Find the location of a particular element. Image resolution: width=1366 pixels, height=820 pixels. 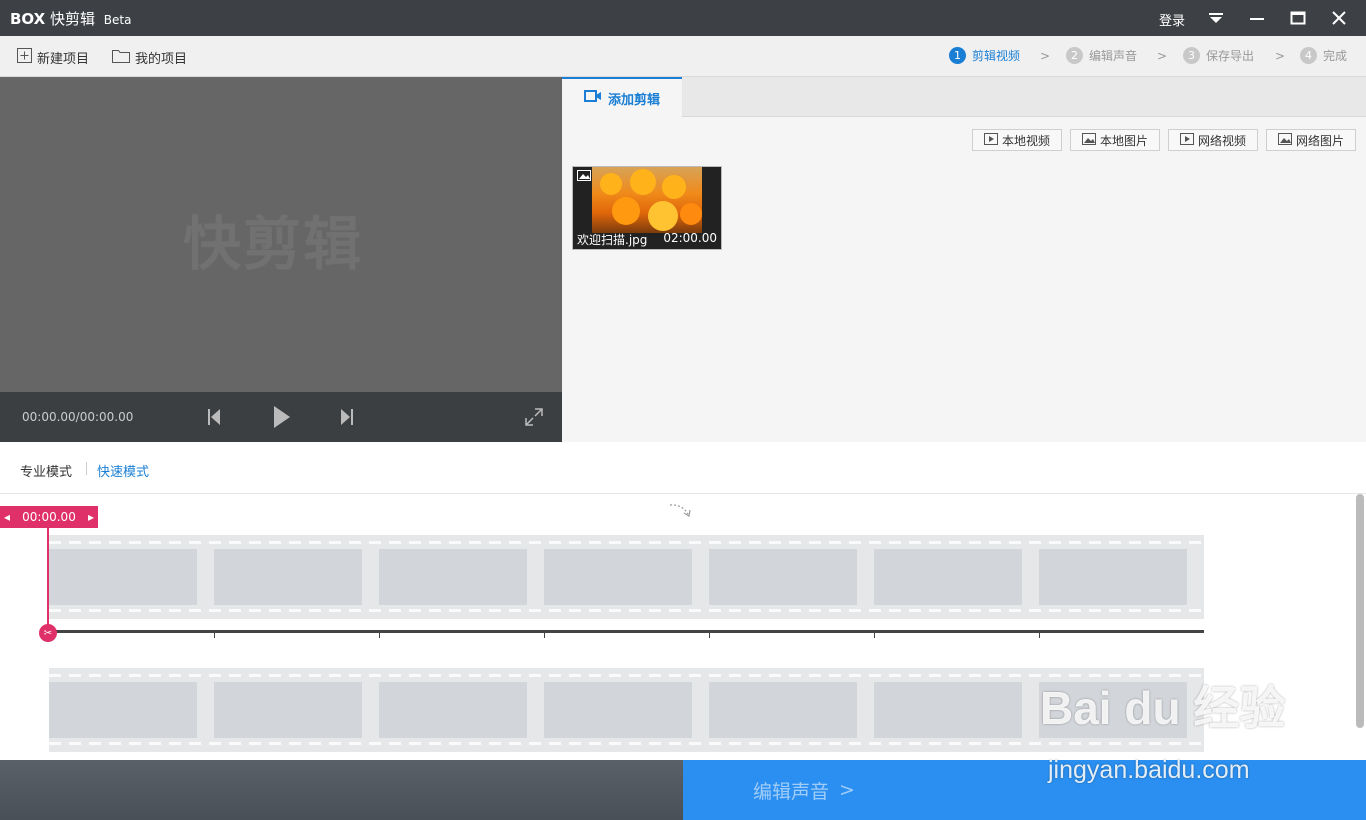

step-number: 1 is located at coordinates (957, 55).